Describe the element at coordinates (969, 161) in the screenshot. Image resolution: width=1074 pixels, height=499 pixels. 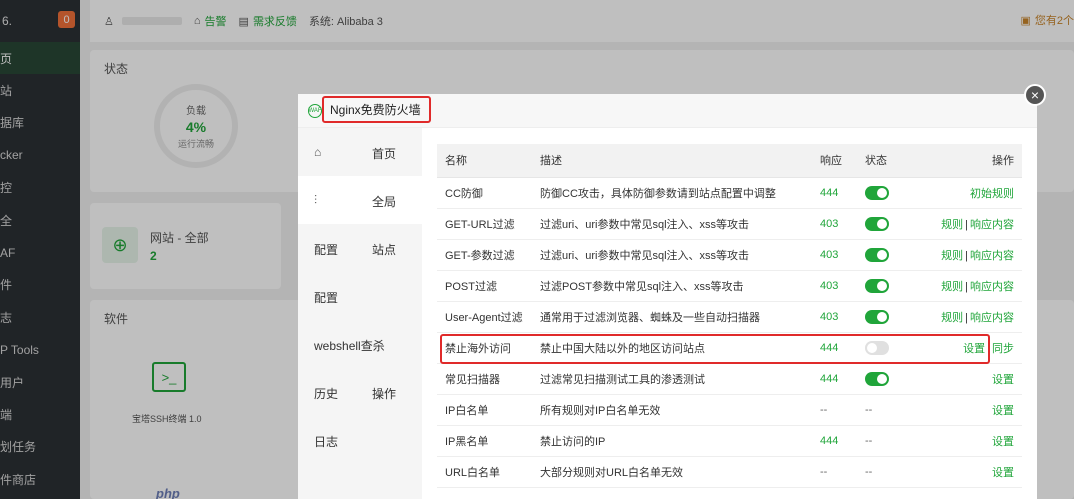
I see `col-op: 操作` at that location.